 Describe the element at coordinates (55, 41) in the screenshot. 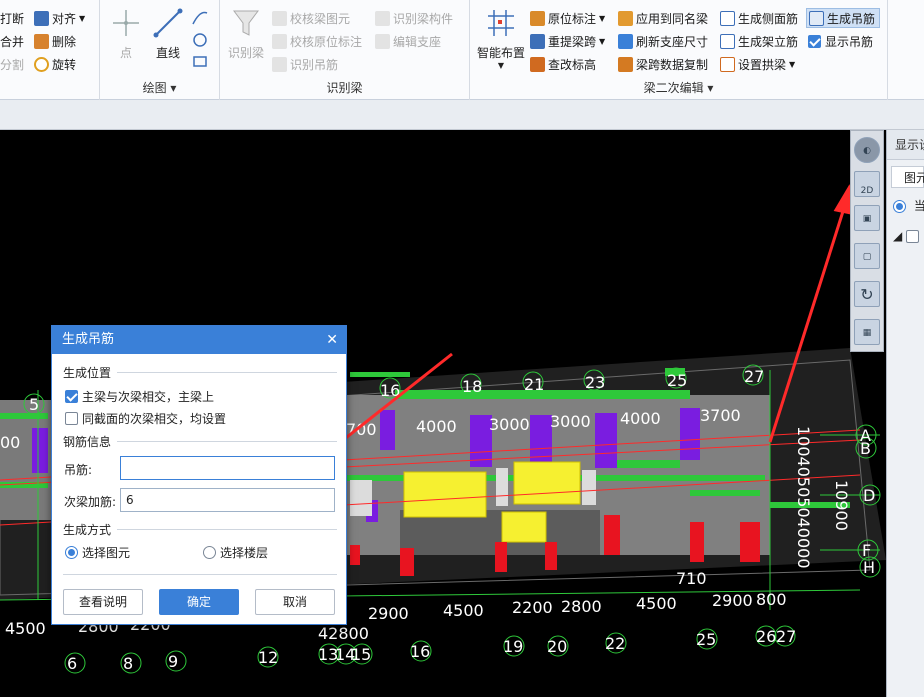

I see `delete-button: 删除` at that location.